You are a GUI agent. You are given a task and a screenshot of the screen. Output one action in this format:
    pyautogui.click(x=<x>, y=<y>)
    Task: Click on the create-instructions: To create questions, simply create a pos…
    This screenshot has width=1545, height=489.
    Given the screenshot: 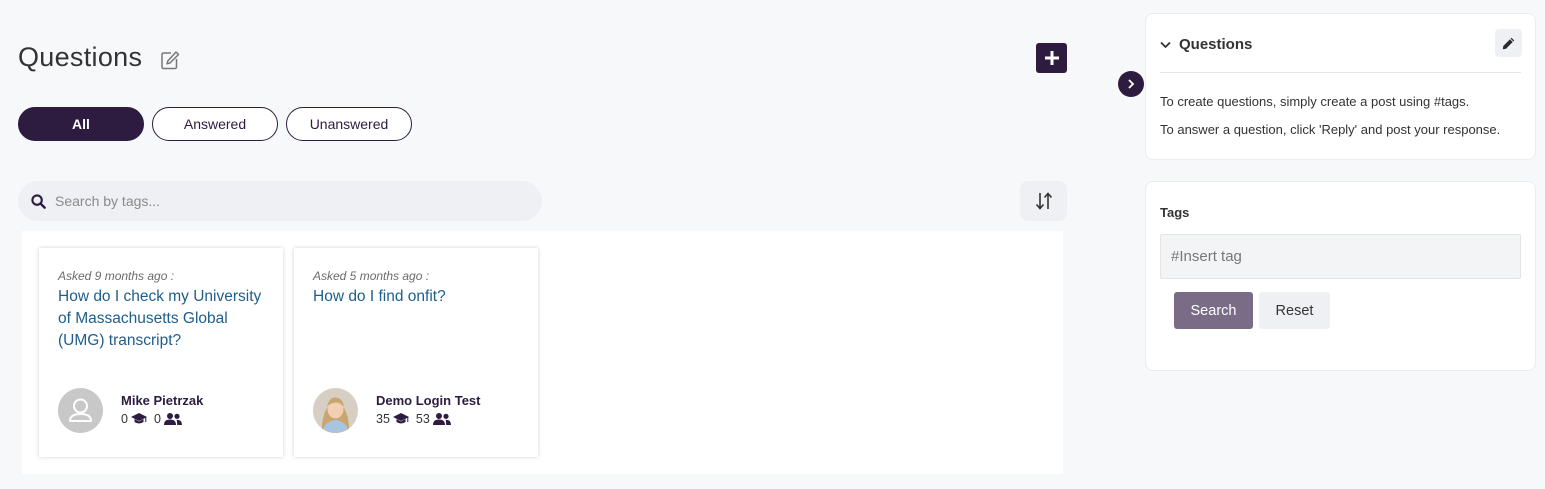 What is the action you would take?
    pyautogui.click(x=1315, y=101)
    